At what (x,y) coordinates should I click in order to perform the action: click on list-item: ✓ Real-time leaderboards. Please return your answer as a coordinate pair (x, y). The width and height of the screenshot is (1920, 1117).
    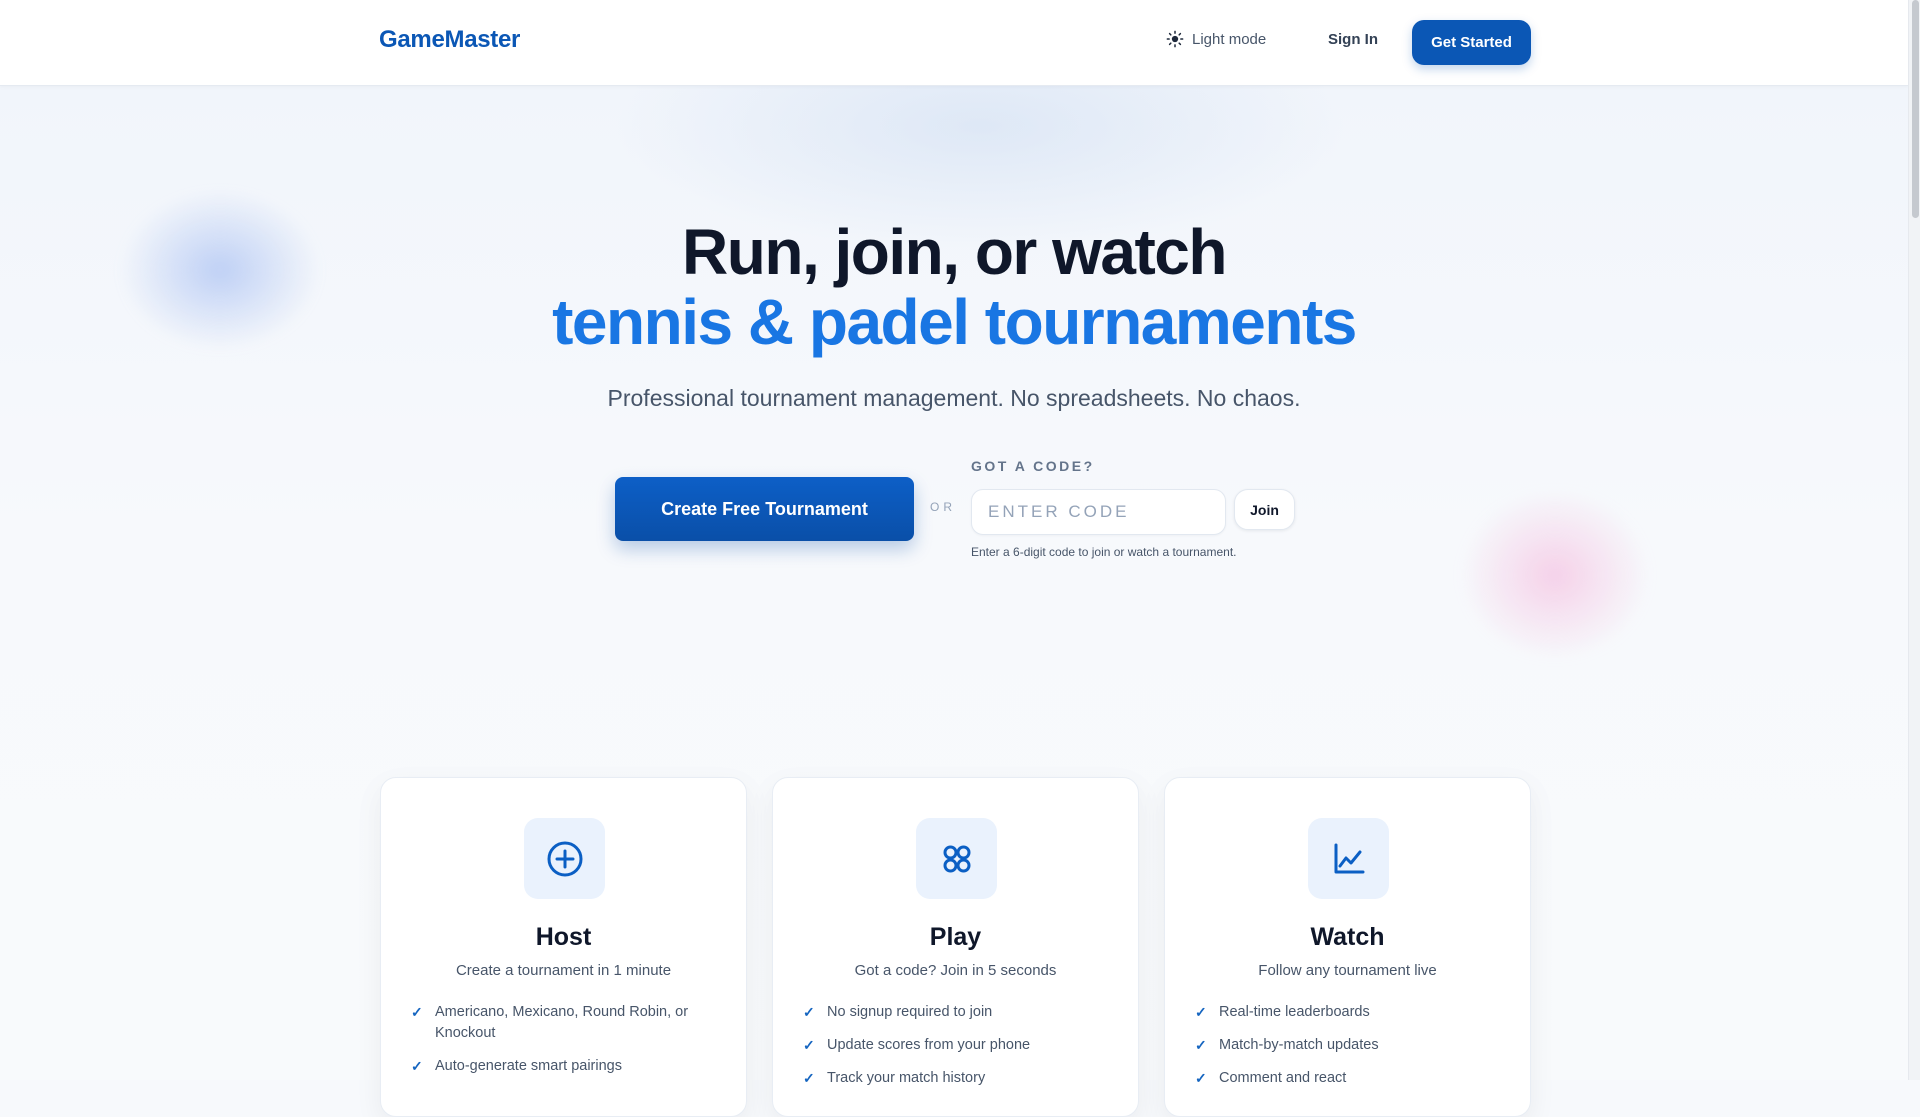
    Looking at the image, I should click on (1350, 1012).